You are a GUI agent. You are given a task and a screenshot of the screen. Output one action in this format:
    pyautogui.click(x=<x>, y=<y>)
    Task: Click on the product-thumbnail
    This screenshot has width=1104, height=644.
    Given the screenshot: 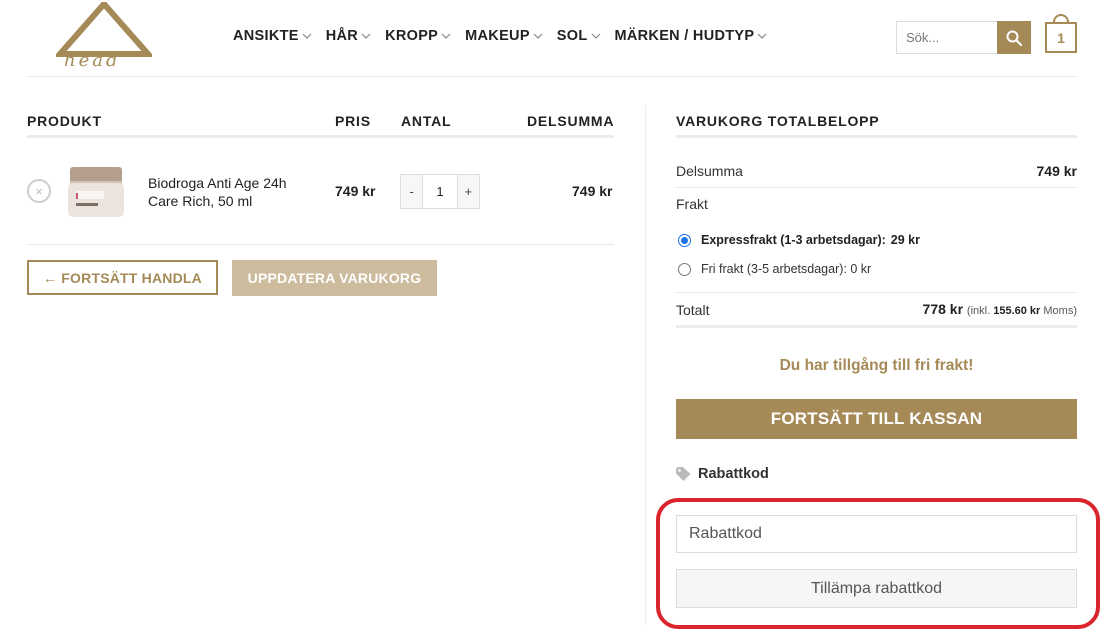 What is the action you would take?
    pyautogui.click(x=95, y=193)
    